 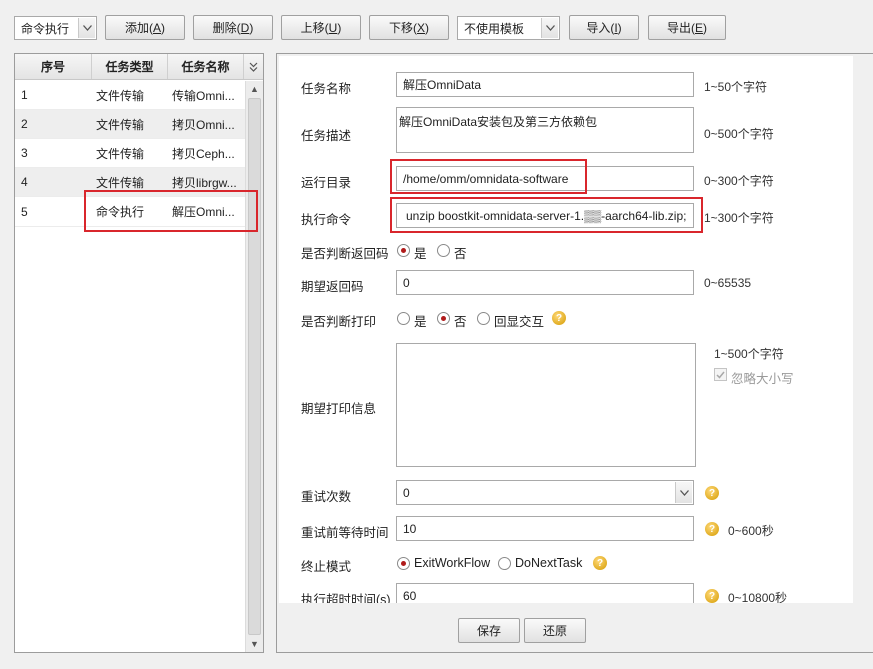 What do you see at coordinates (489, 630) in the screenshot?
I see `save-button: 保存` at bounding box center [489, 630].